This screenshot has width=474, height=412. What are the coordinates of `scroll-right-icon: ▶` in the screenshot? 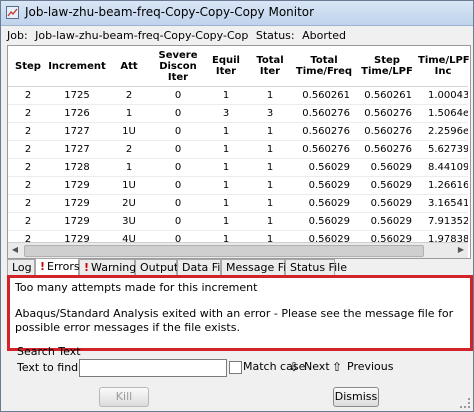 It's located at (461, 250).